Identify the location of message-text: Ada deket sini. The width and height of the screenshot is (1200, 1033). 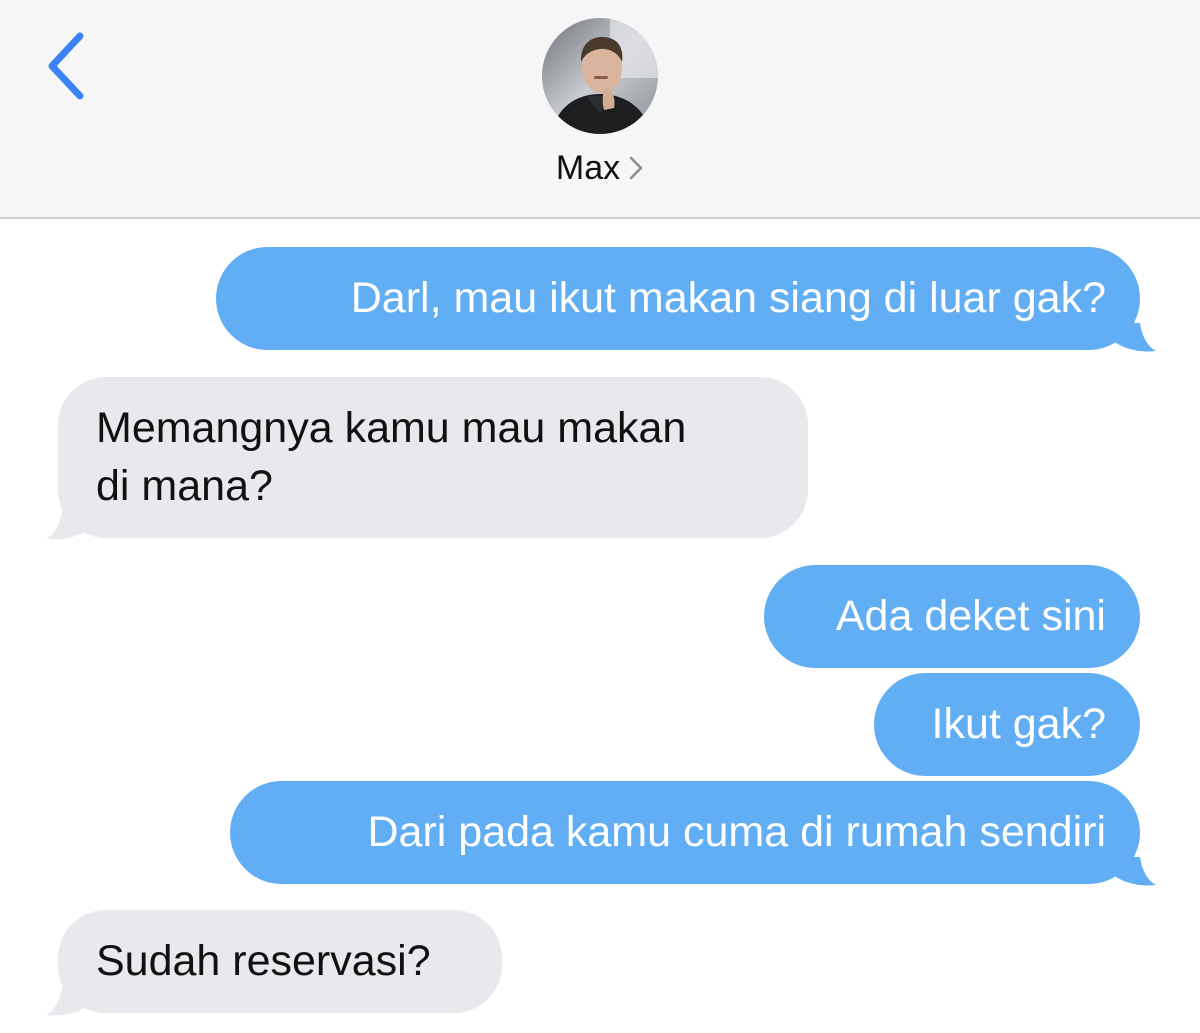
(970, 616).